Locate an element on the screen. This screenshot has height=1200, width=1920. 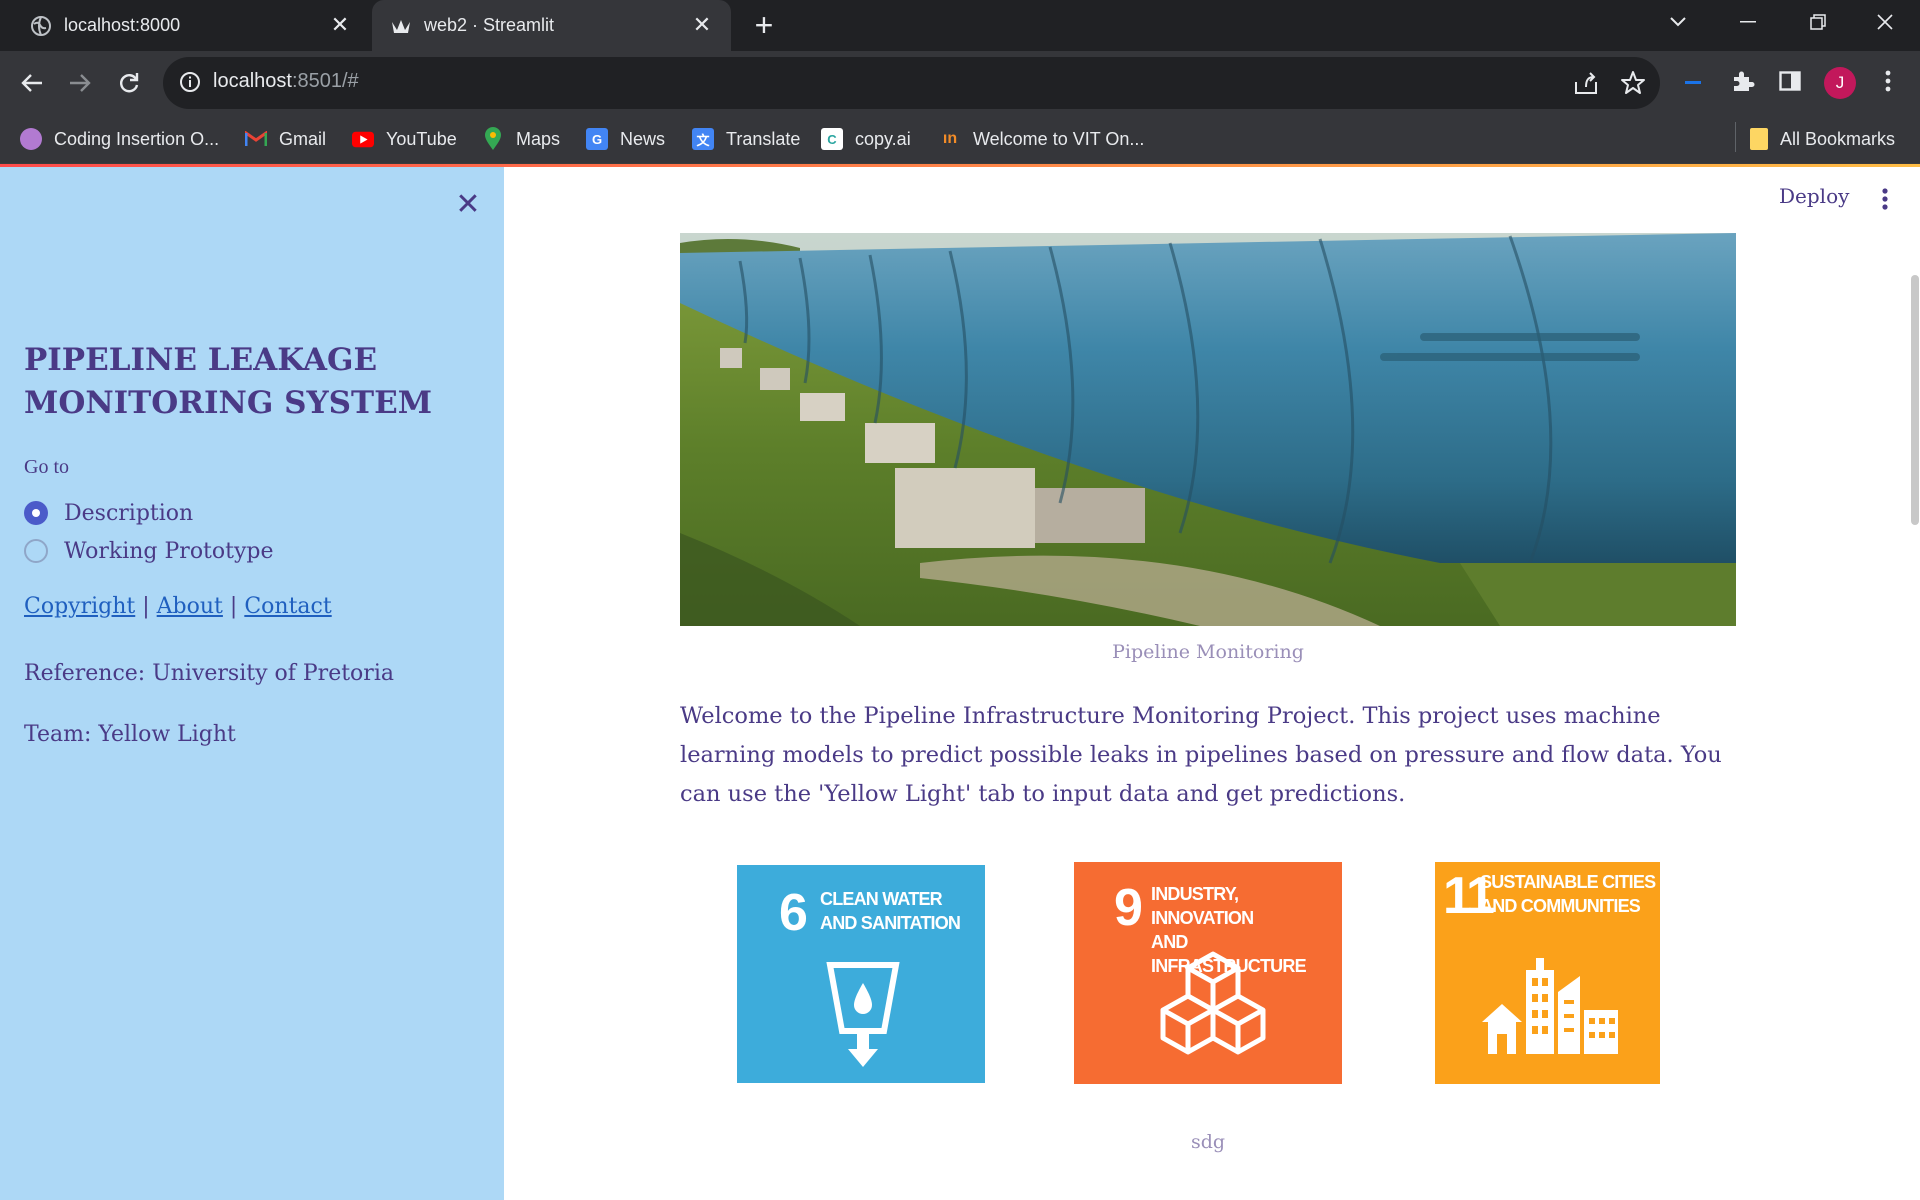
page-scrollbar is located at coordinates (1915, 400).